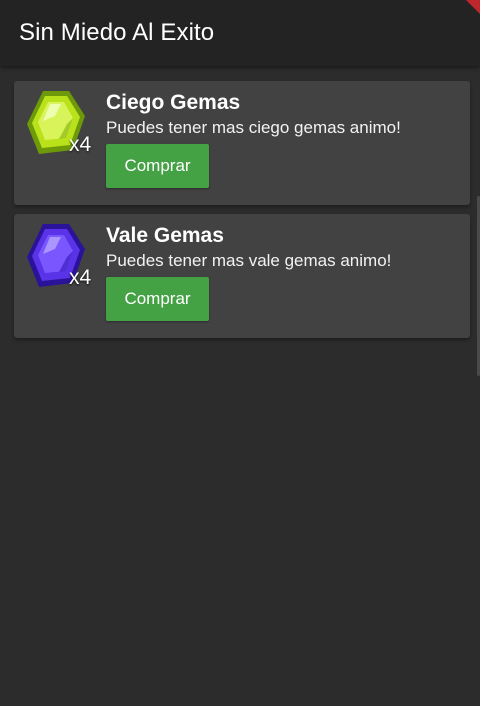  I want to click on item-description: Puedes tener mas vale gemas animo!, so click(249, 260).